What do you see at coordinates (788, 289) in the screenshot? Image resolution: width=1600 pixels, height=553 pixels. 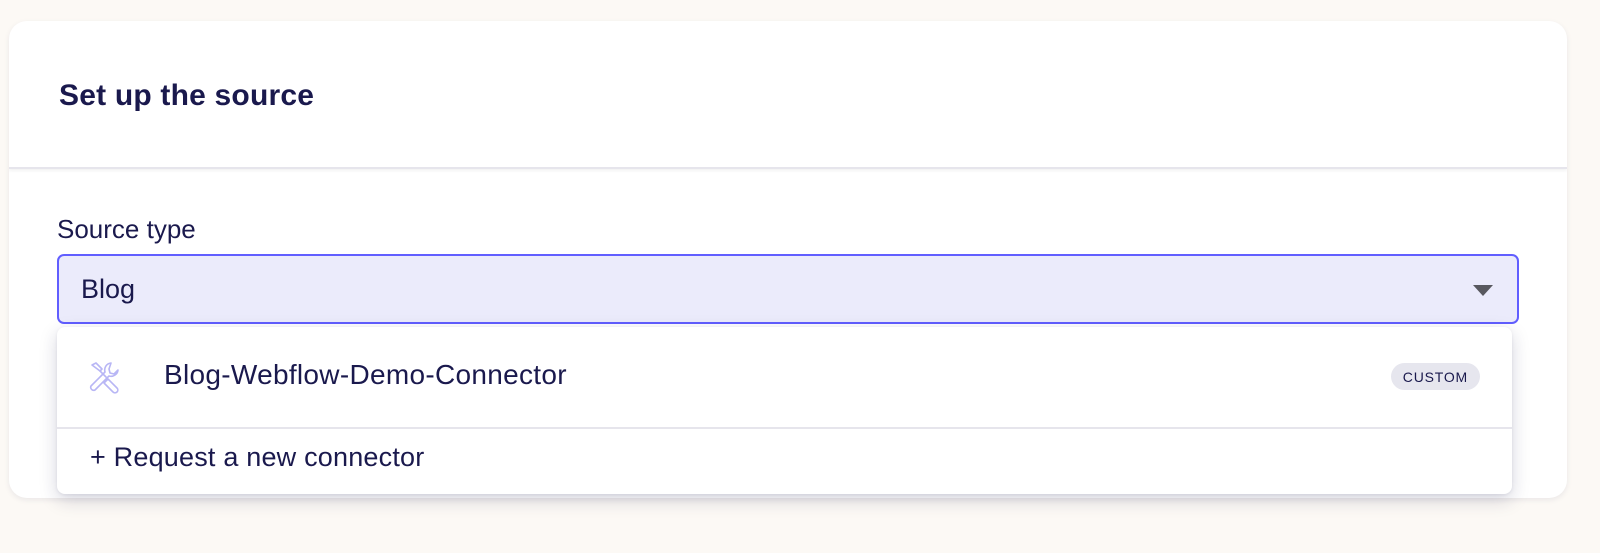 I see `source-type-select: Blog` at bounding box center [788, 289].